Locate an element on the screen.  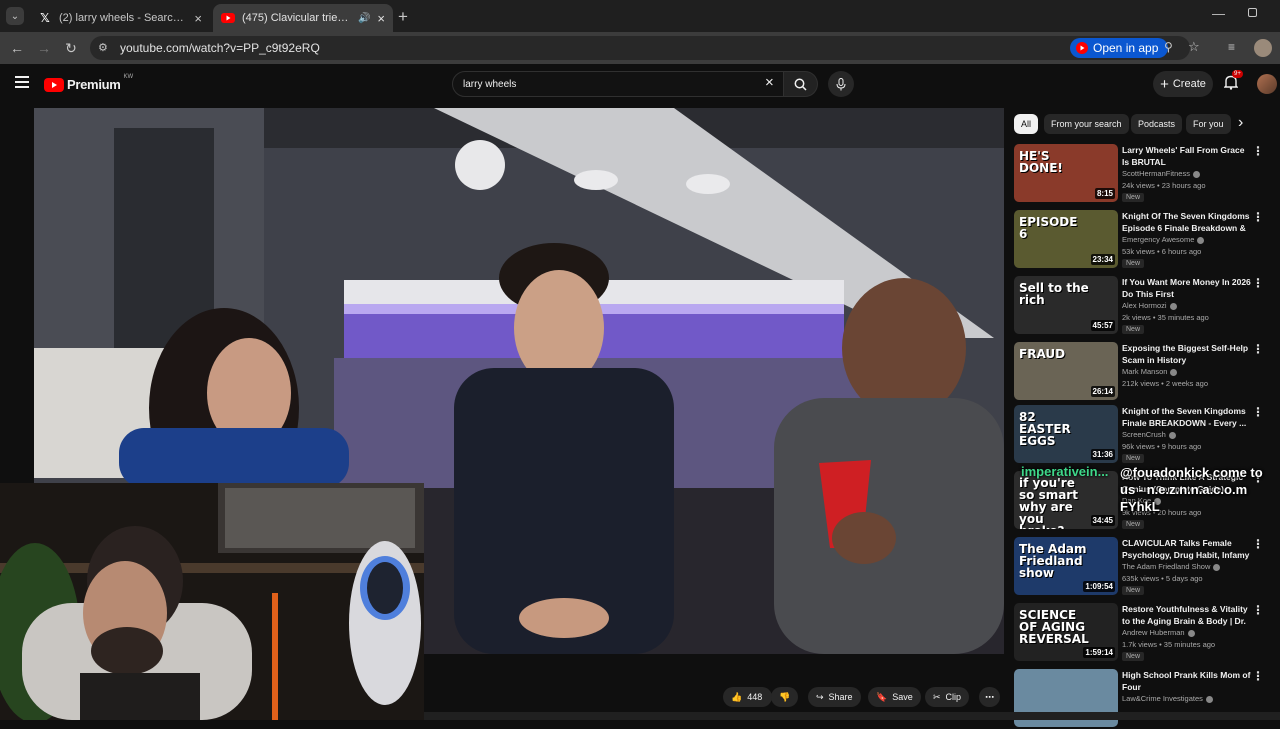
verified-badge-icon is located at coordinates (1201, 240).